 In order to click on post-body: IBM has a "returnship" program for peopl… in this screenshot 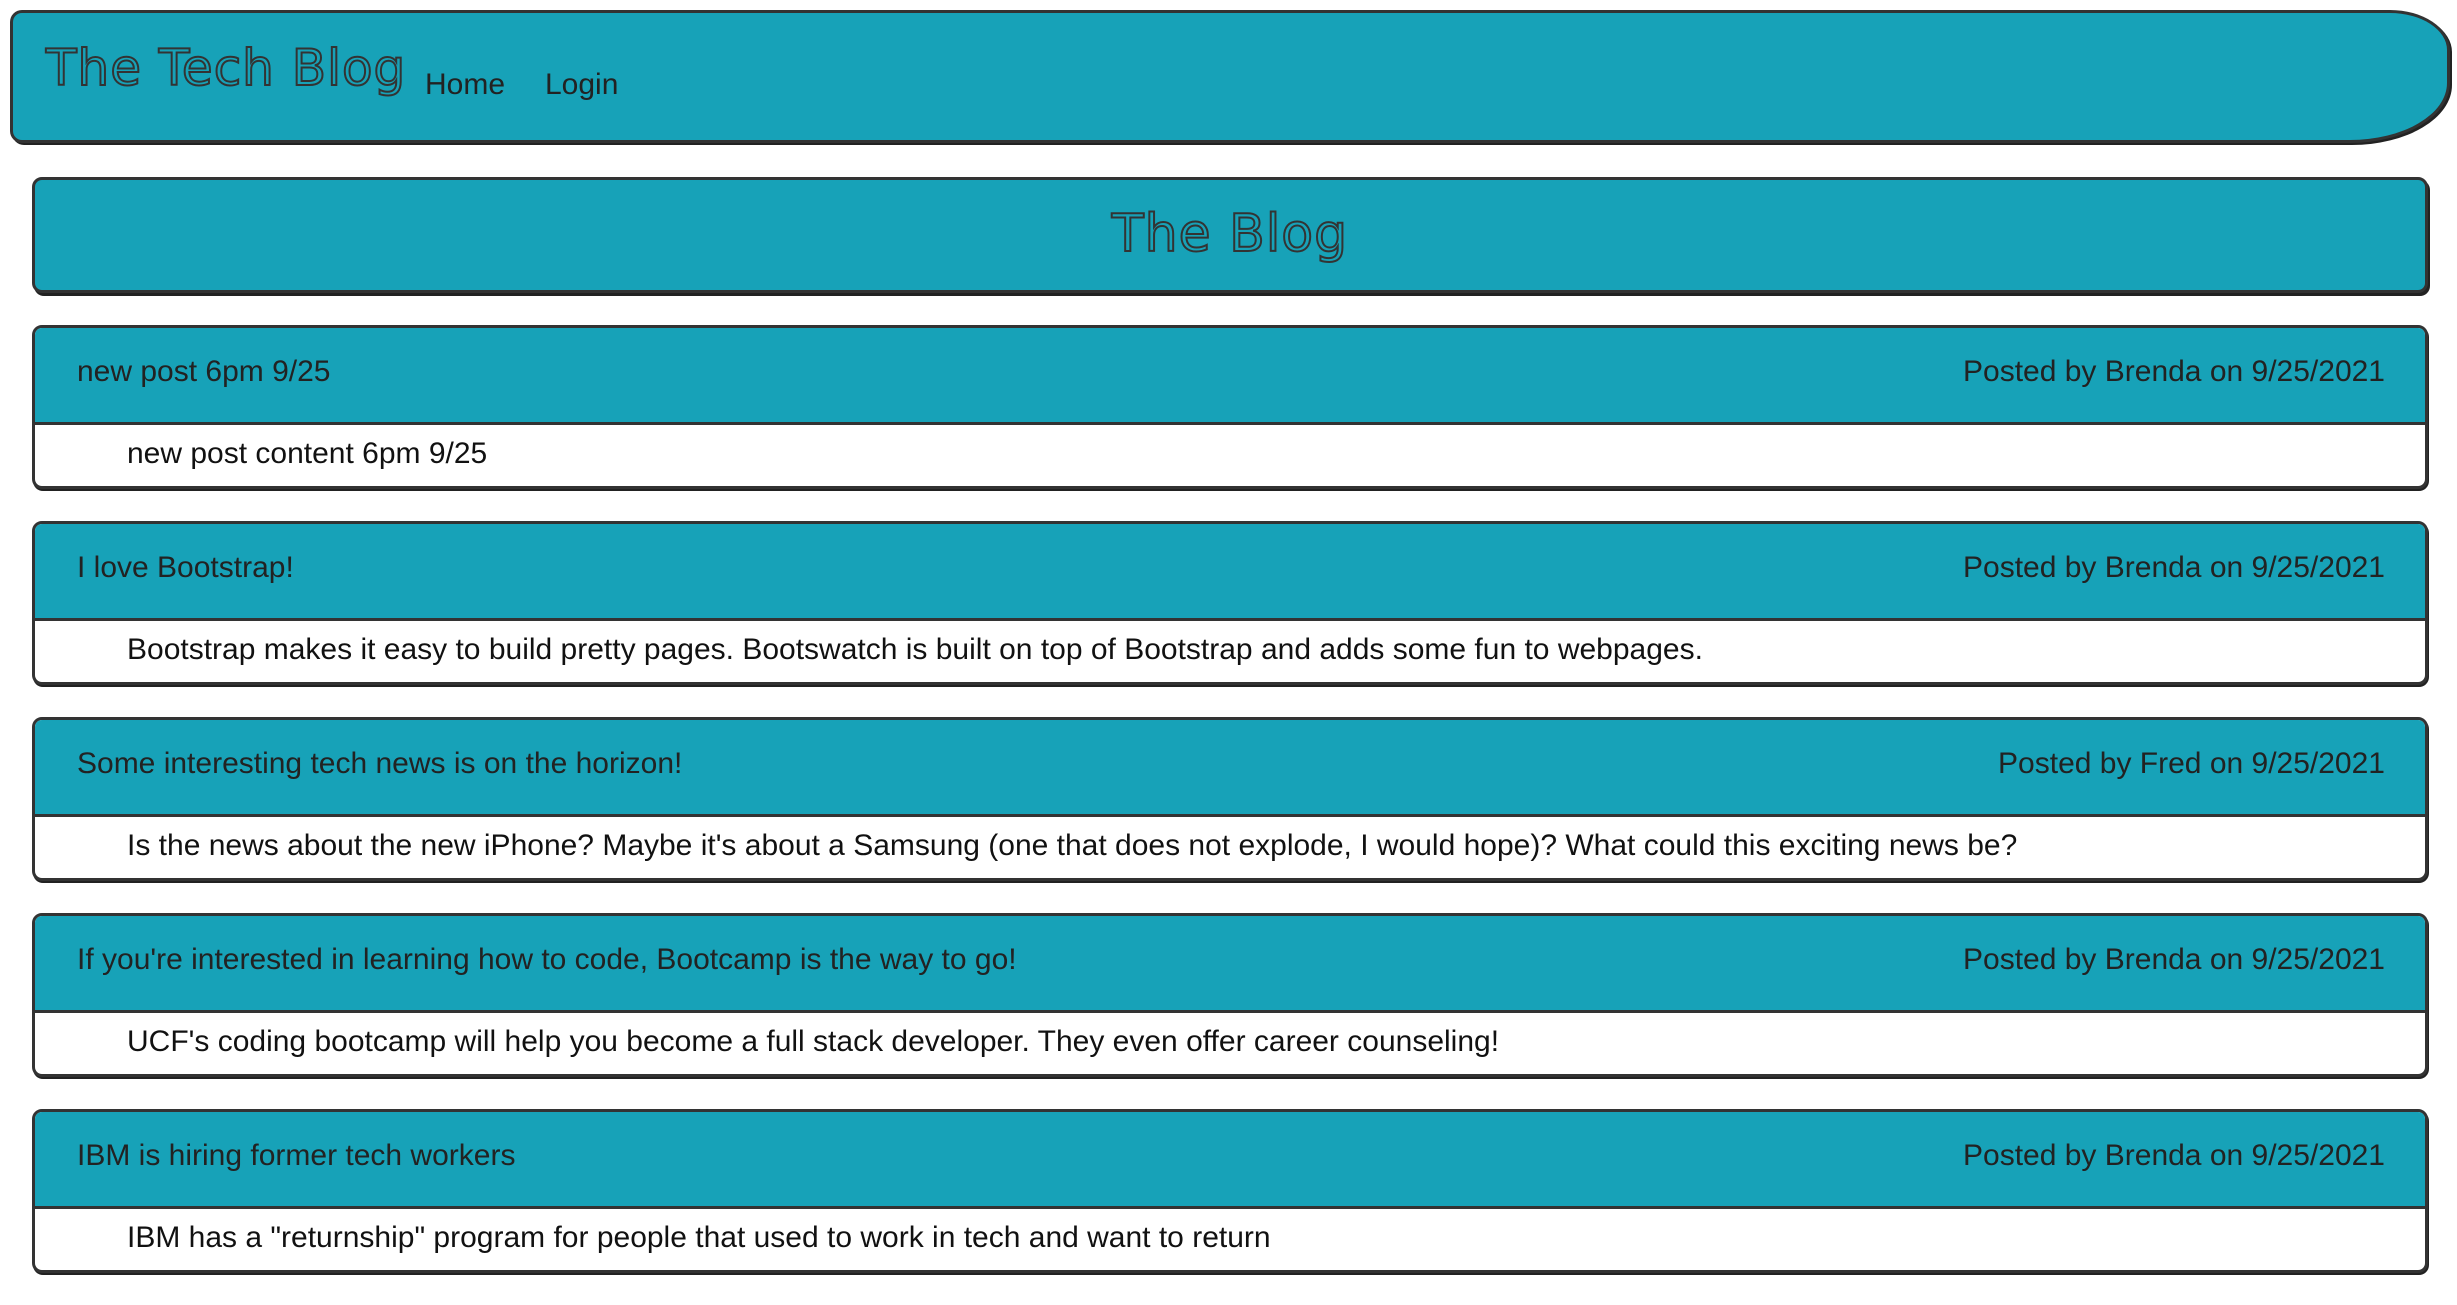, I will do `click(1230, 1239)`.